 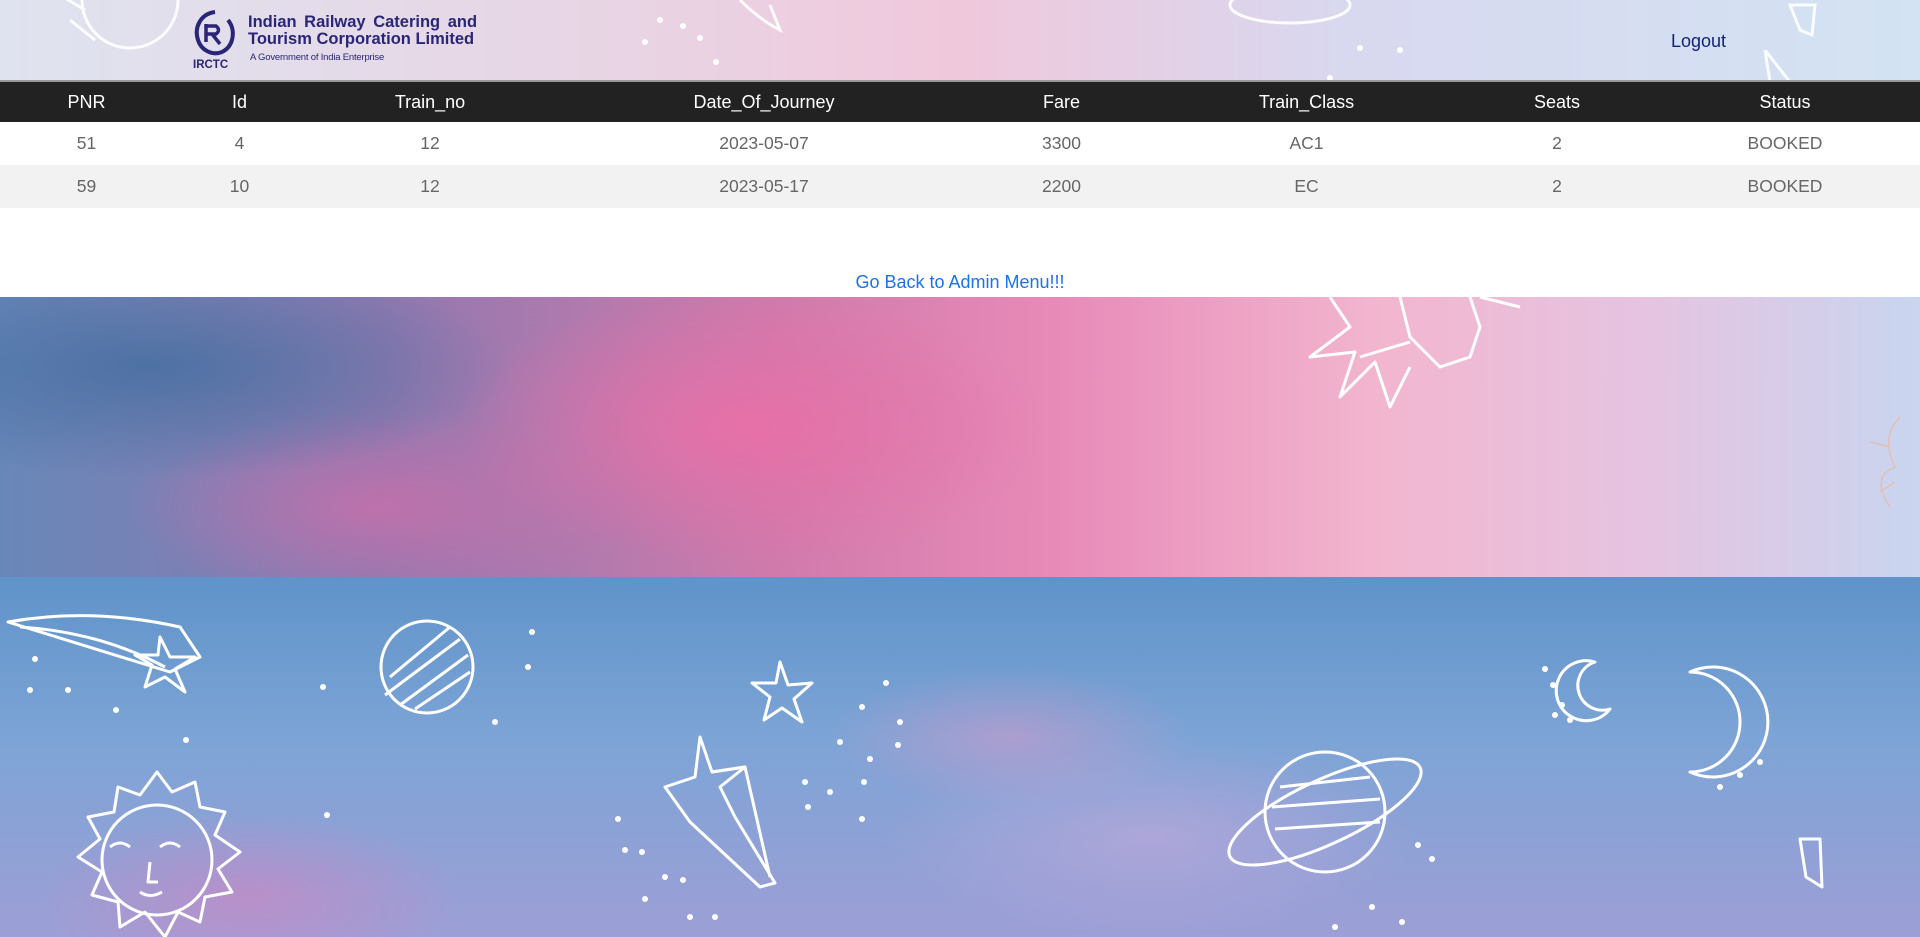 I want to click on organization-subtitle: A Government of India Enterprise, so click(x=317, y=57).